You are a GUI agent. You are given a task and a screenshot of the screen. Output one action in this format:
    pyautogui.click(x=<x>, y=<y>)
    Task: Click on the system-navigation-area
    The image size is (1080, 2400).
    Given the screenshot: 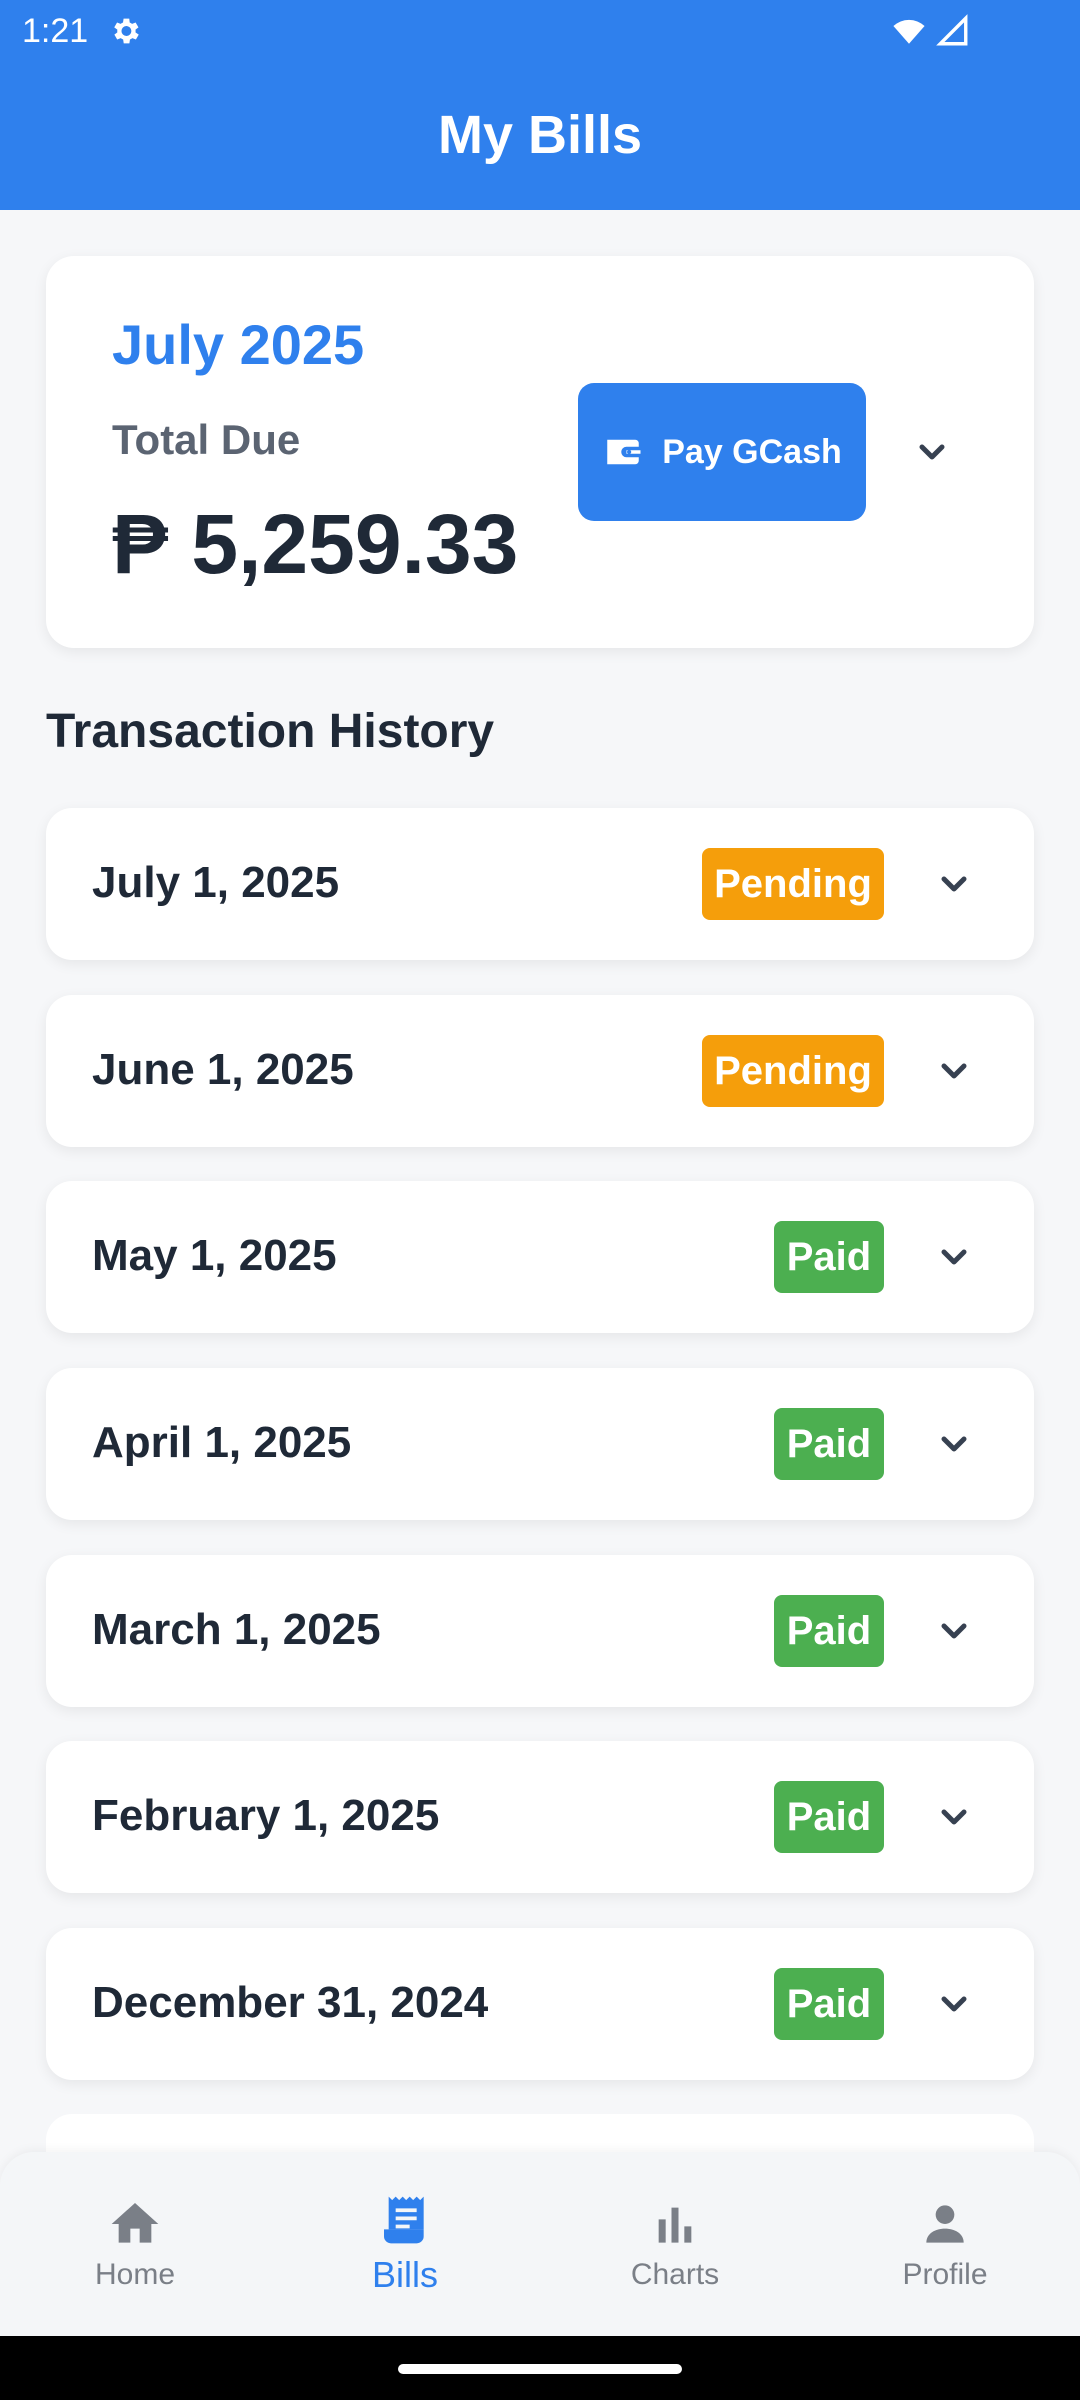 What is the action you would take?
    pyautogui.click(x=540, y=2368)
    